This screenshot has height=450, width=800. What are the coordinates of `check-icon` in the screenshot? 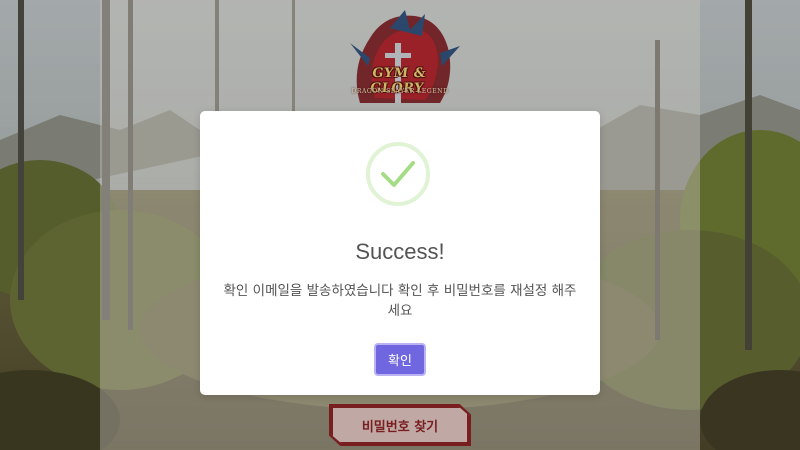 It's located at (398, 174).